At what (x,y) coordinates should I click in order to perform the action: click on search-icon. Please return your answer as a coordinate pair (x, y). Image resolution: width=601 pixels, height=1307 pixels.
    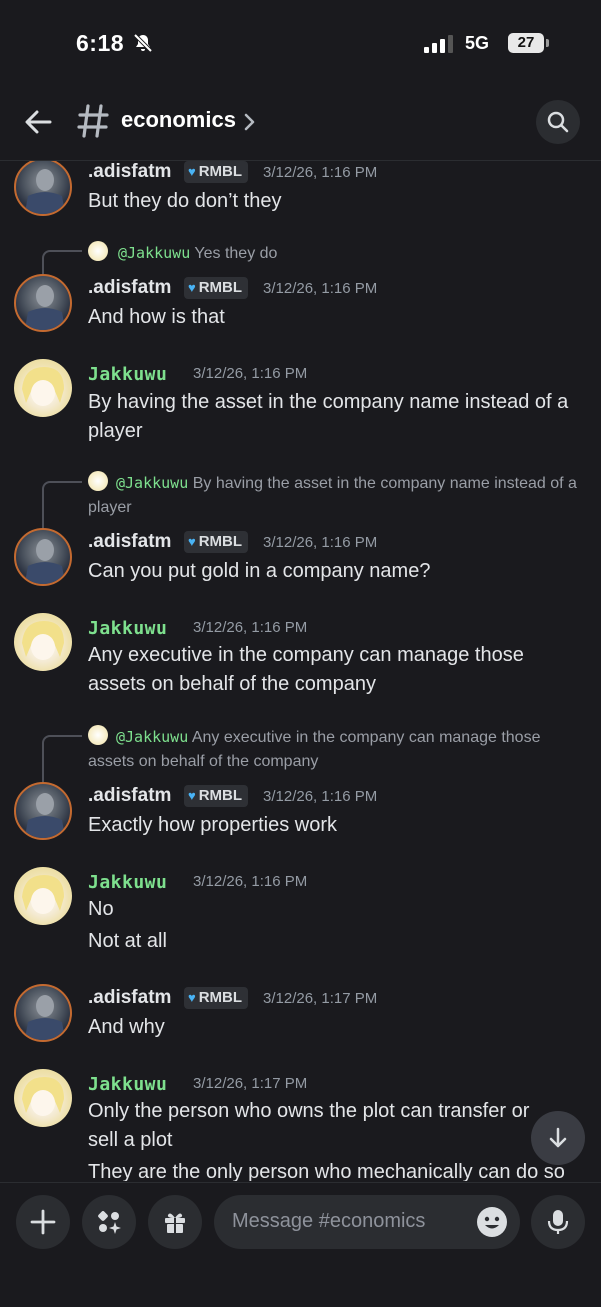
    Looking at the image, I should click on (558, 122).